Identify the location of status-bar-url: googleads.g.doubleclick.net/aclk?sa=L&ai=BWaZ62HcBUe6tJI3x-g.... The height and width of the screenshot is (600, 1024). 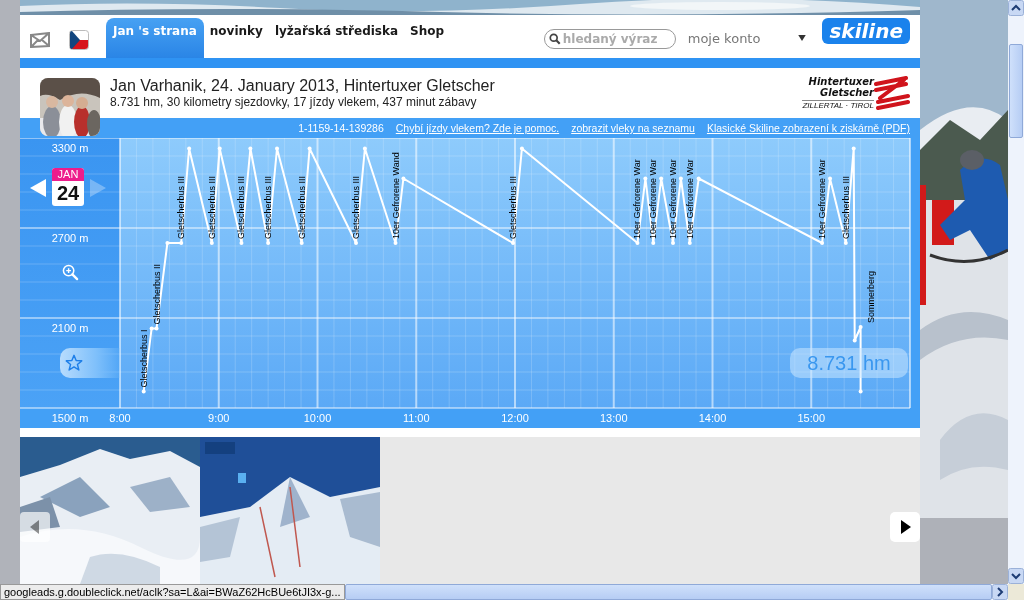
(172, 592).